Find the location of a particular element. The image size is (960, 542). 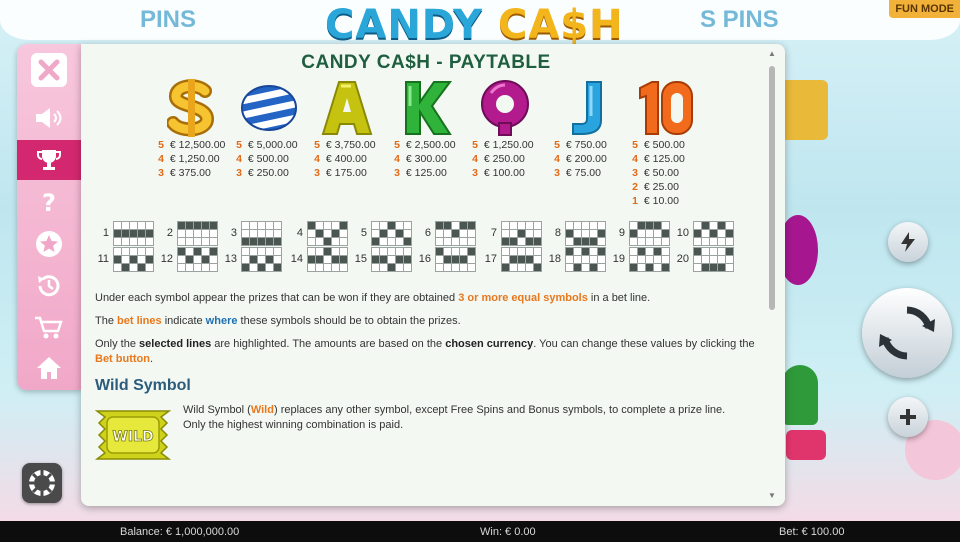

bet-line: 5 is located at coordinates (385, 233).